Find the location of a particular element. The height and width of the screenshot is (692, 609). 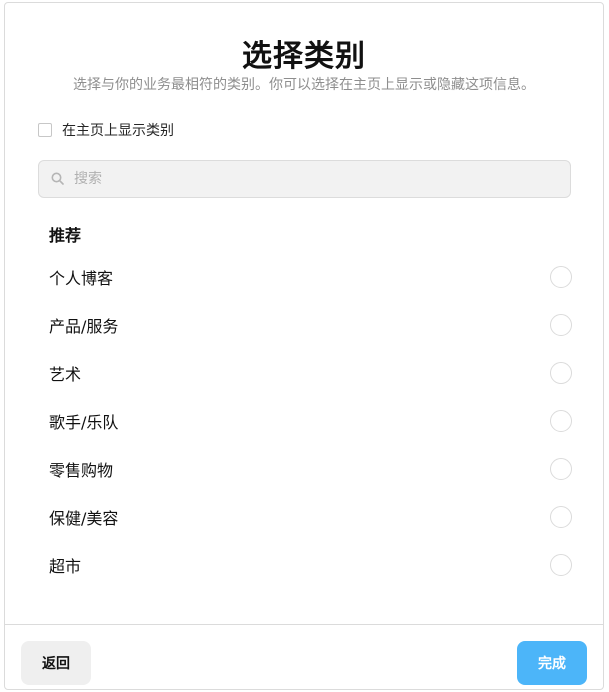

category-item-supermarket: 超市 is located at coordinates (310, 565).